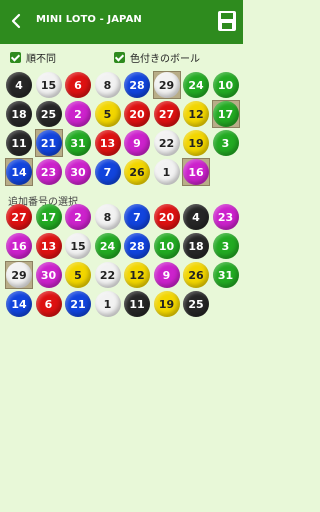  What do you see at coordinates (137, 85) in the screenshot?
I see `main-ball-28: 28` at bounding box center [137, 85].